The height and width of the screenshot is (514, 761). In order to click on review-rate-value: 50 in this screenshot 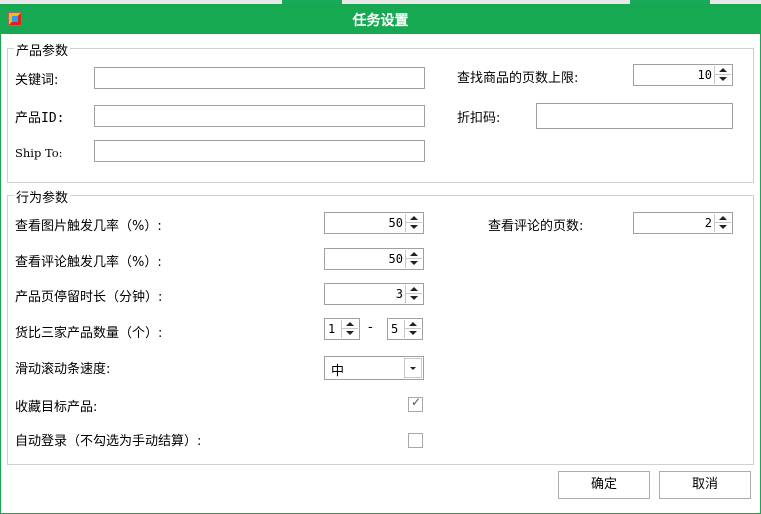, I will do `click(395, 259)`.